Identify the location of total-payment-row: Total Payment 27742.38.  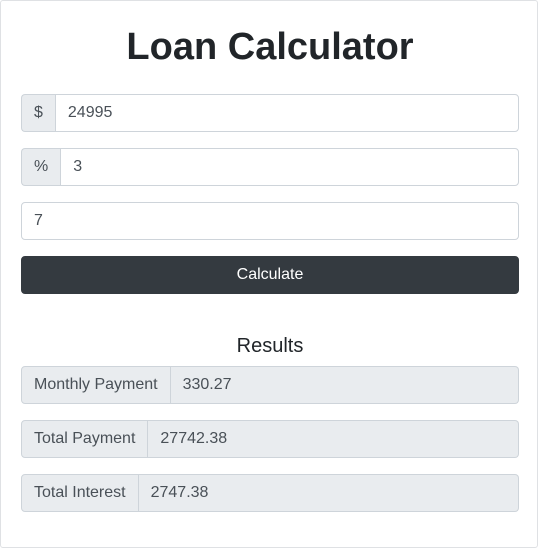
(270, 439).